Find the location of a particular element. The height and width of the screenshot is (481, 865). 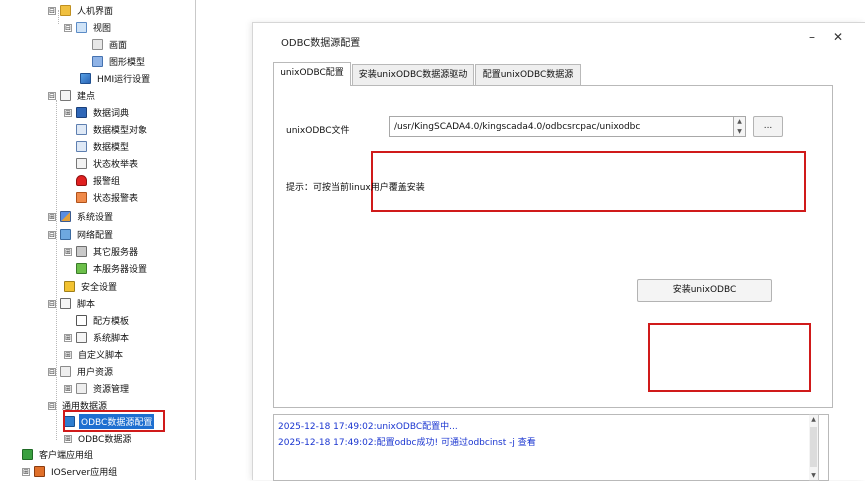

resource-icon is located at coordinates (81, 388).